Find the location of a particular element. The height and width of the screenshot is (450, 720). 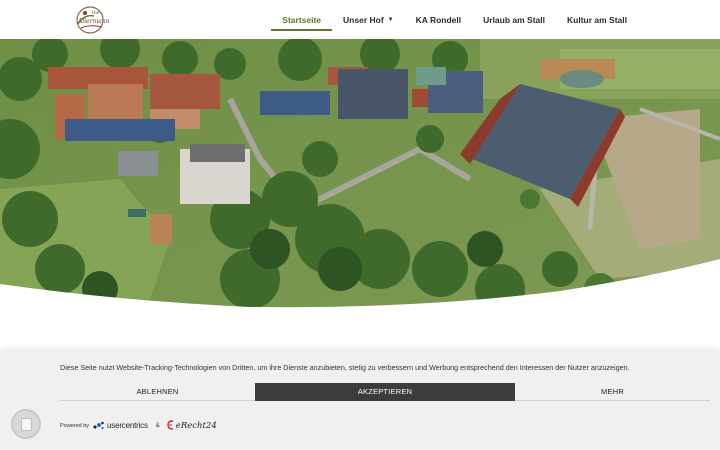

nav-item-ka-rondell: KA Rondell is located at coordinates (439, 19).